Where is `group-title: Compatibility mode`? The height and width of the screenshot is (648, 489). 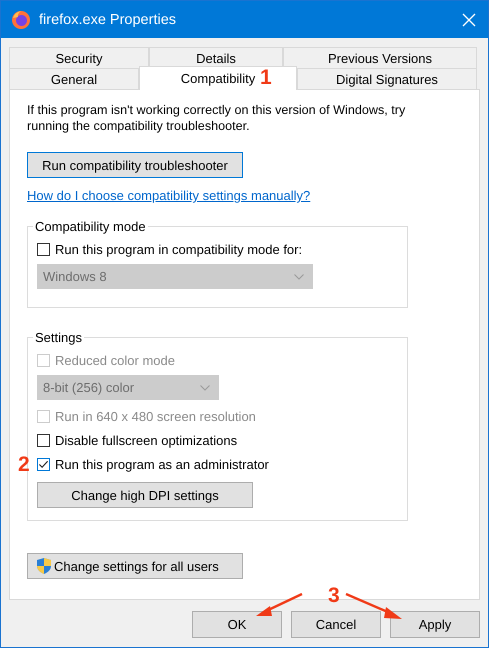
group-title: Compatibility mode is located at coordinates (90, 226).